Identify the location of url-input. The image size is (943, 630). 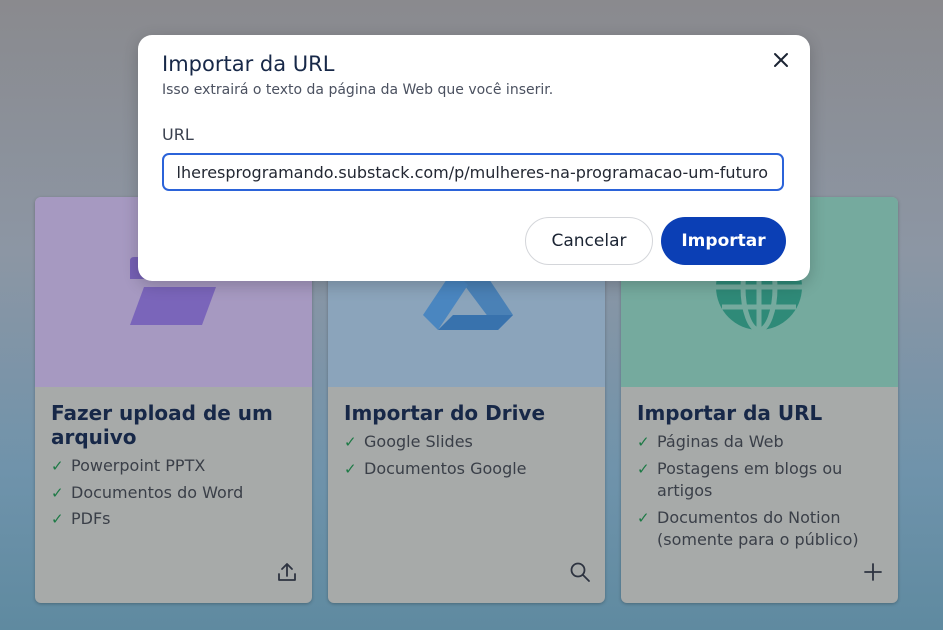
(473, 172).